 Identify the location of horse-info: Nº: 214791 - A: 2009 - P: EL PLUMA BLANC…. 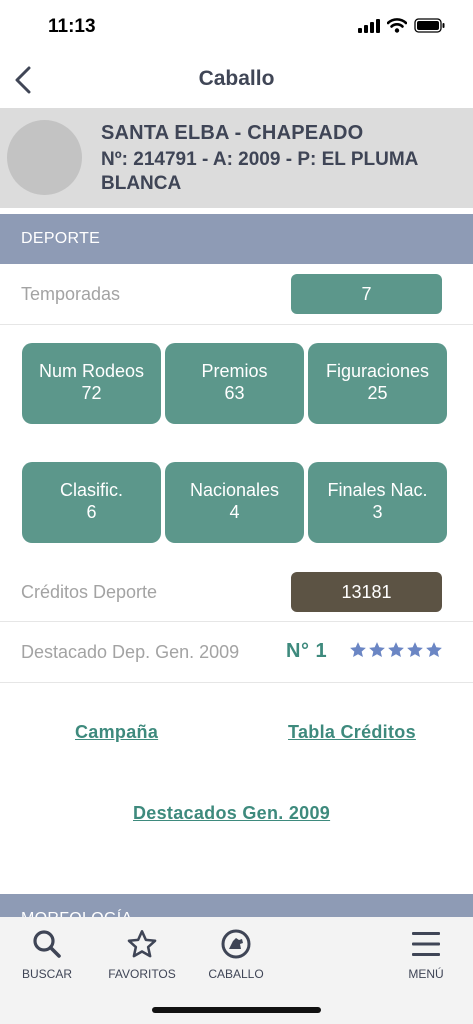
(259, 171).